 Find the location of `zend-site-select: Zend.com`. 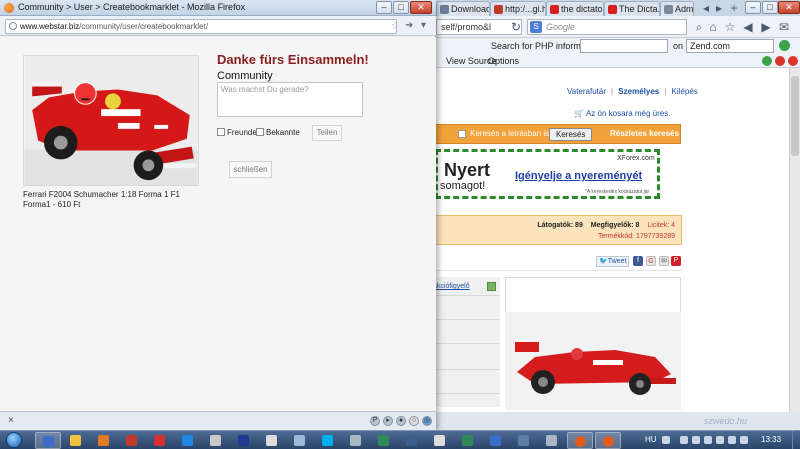

zend-site-select: Zend.com is located at coordinates (730, 46).